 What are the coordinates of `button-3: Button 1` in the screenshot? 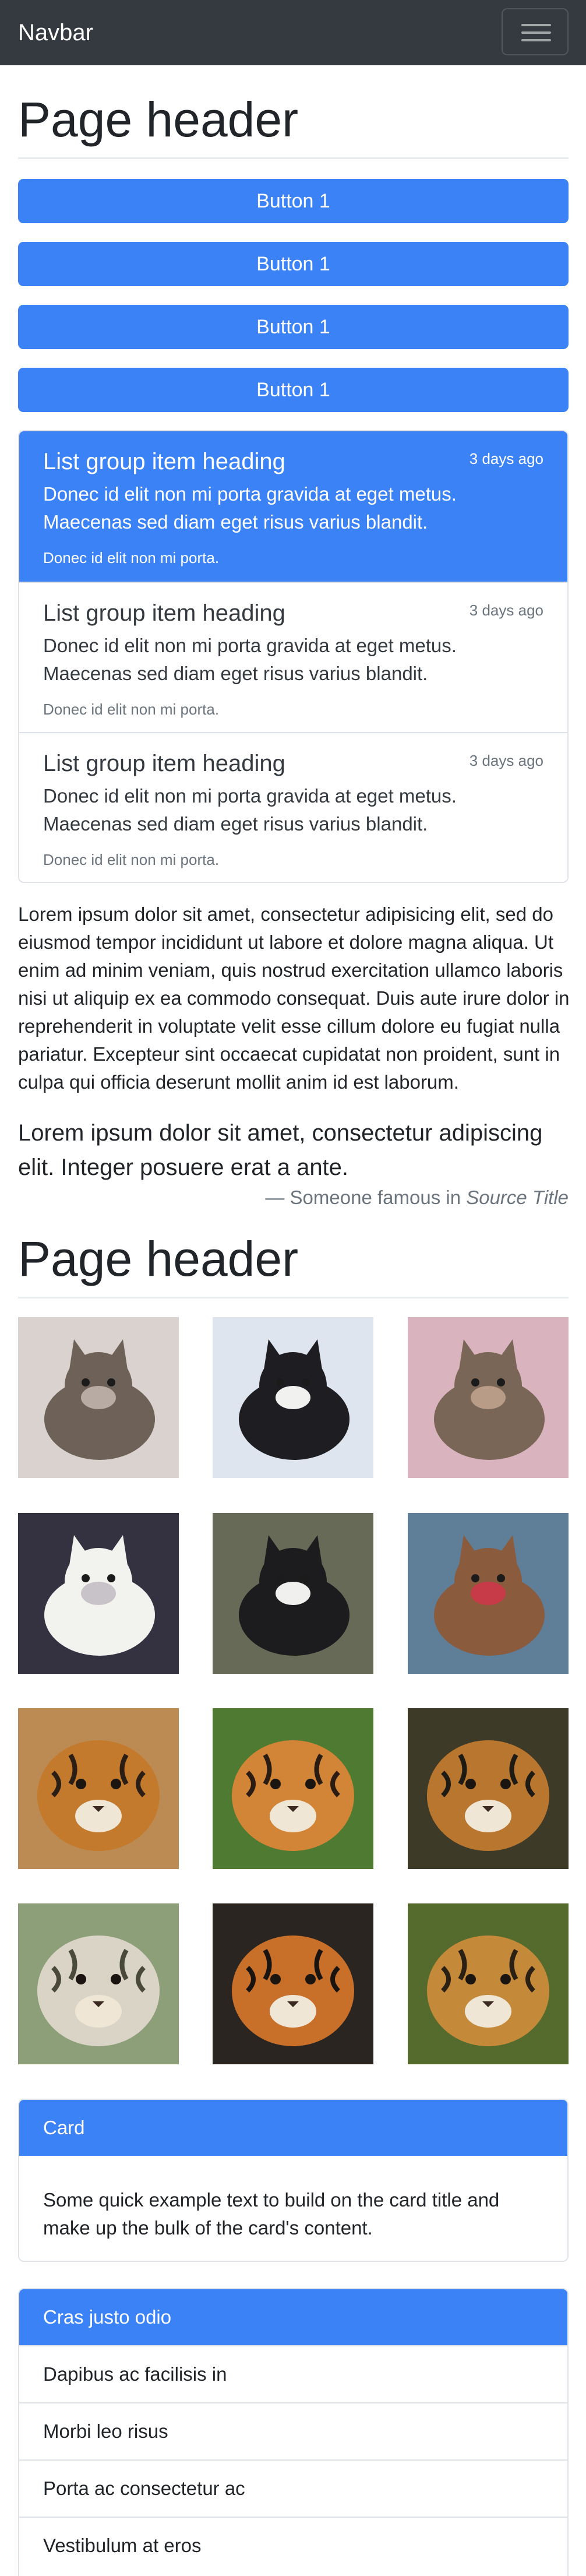 It's located at (293, 327).